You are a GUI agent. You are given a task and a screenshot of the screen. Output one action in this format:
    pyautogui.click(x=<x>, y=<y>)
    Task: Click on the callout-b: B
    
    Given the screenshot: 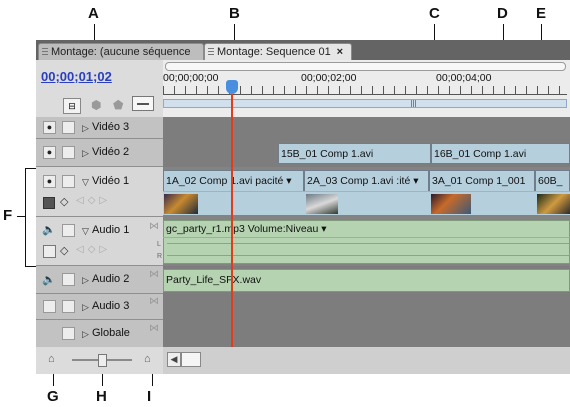 What is the action you would take?
    pyautogui.click(x=234, y=13)
    